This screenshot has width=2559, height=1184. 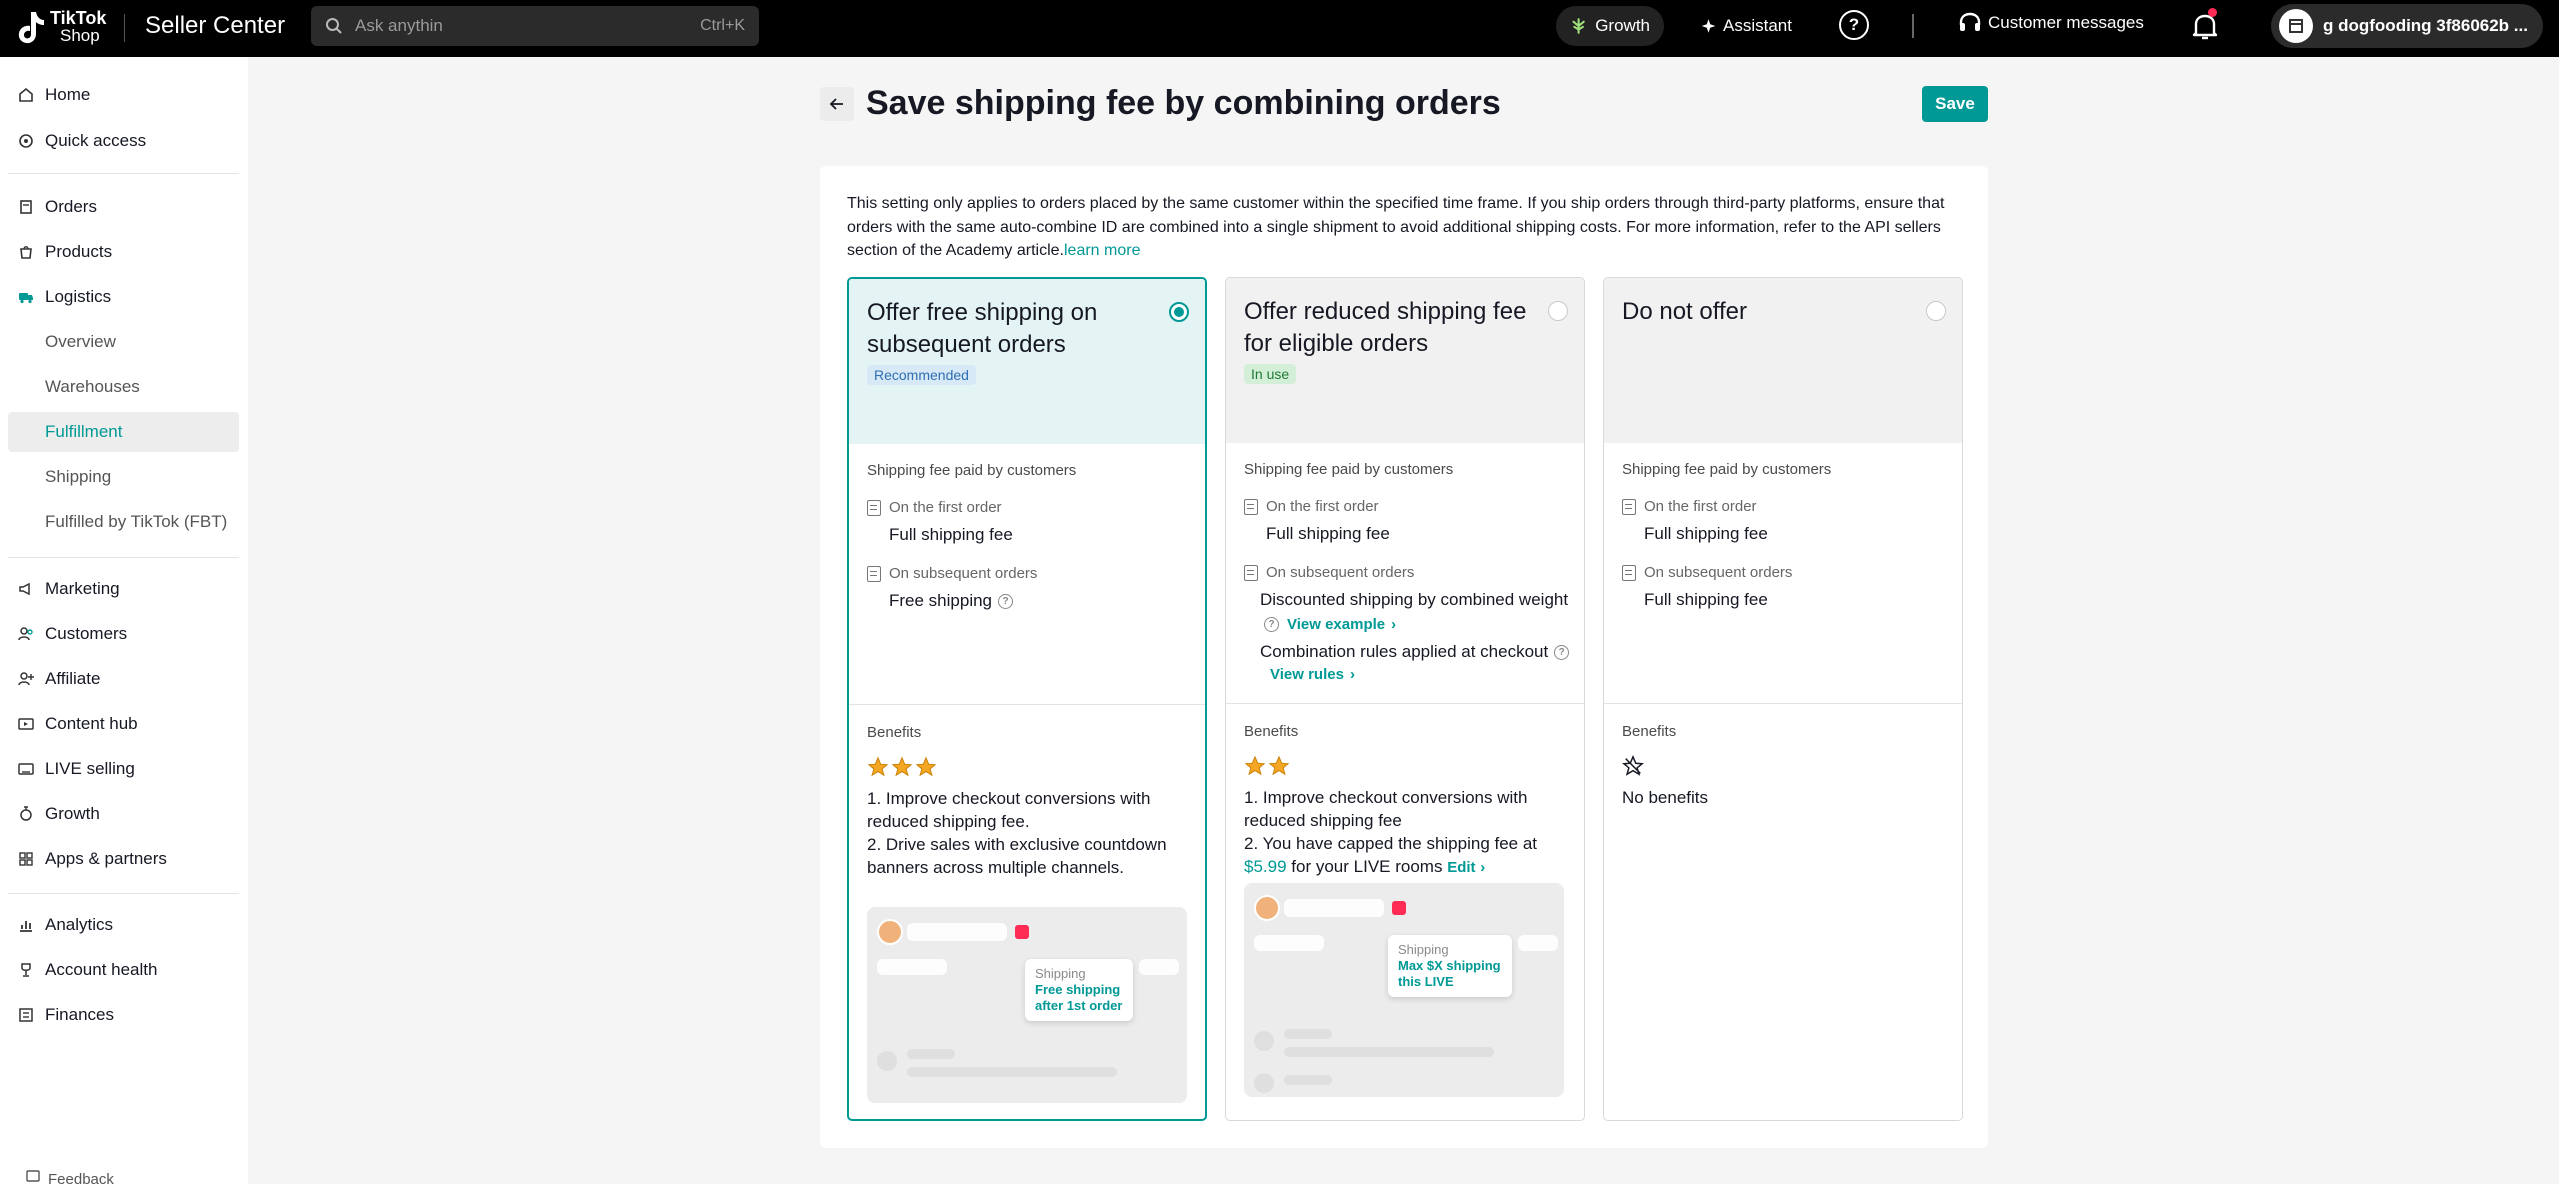 I want to click on sidebar-item-logistics: Logistics, so click(x=123, y=297).